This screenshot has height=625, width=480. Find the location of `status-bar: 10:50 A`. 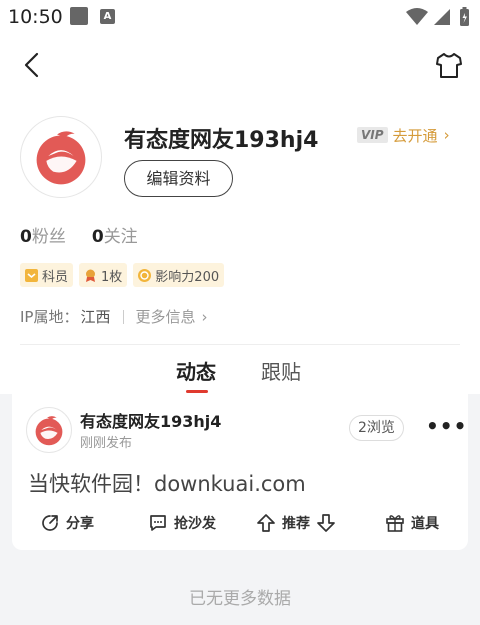

status-bar: 10:50 A is located at coordinates (240, 18).